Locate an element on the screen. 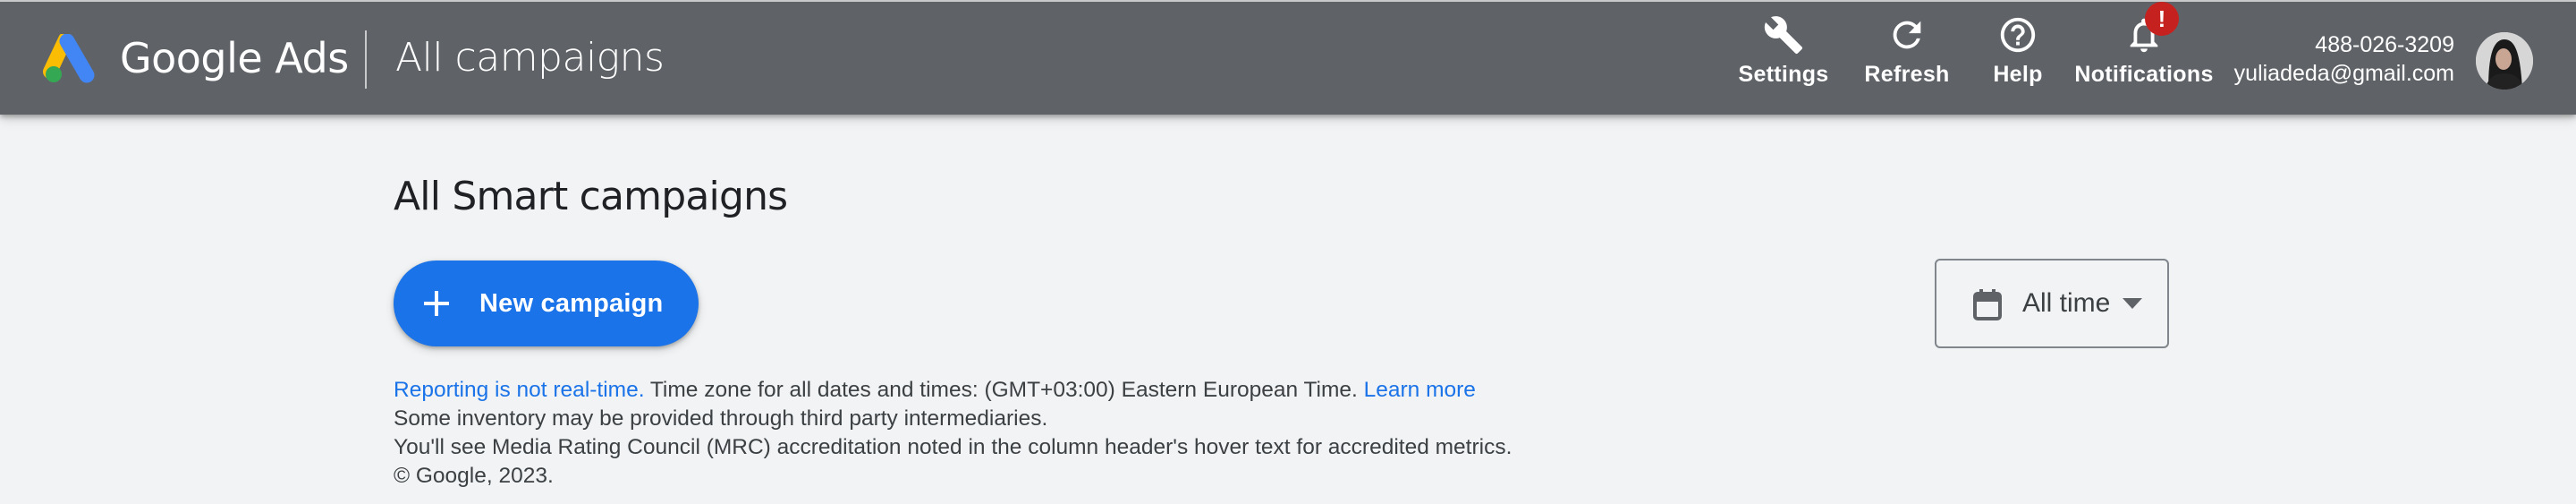 This screenshot has height=504, width=2576. help-button: Help is located at coordinates (2018, 54).